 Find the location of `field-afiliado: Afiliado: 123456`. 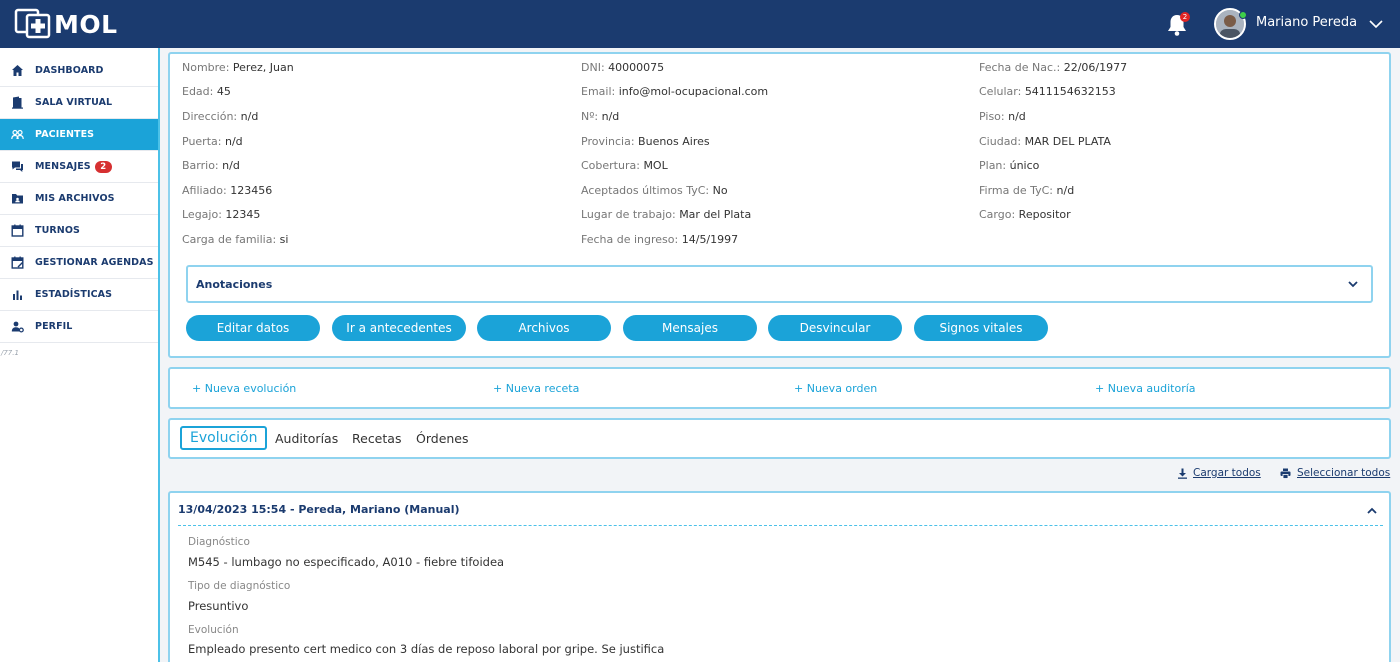

field-afiliado: Afiliado: 123456 is located at coordinates (227, 190).